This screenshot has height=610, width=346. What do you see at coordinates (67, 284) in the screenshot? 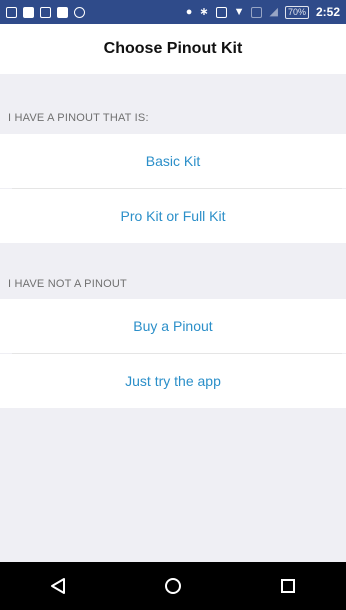
I see `section-header-no-pinout: I HAVE NOT A PINOUT` at bounding box center [67, 284].